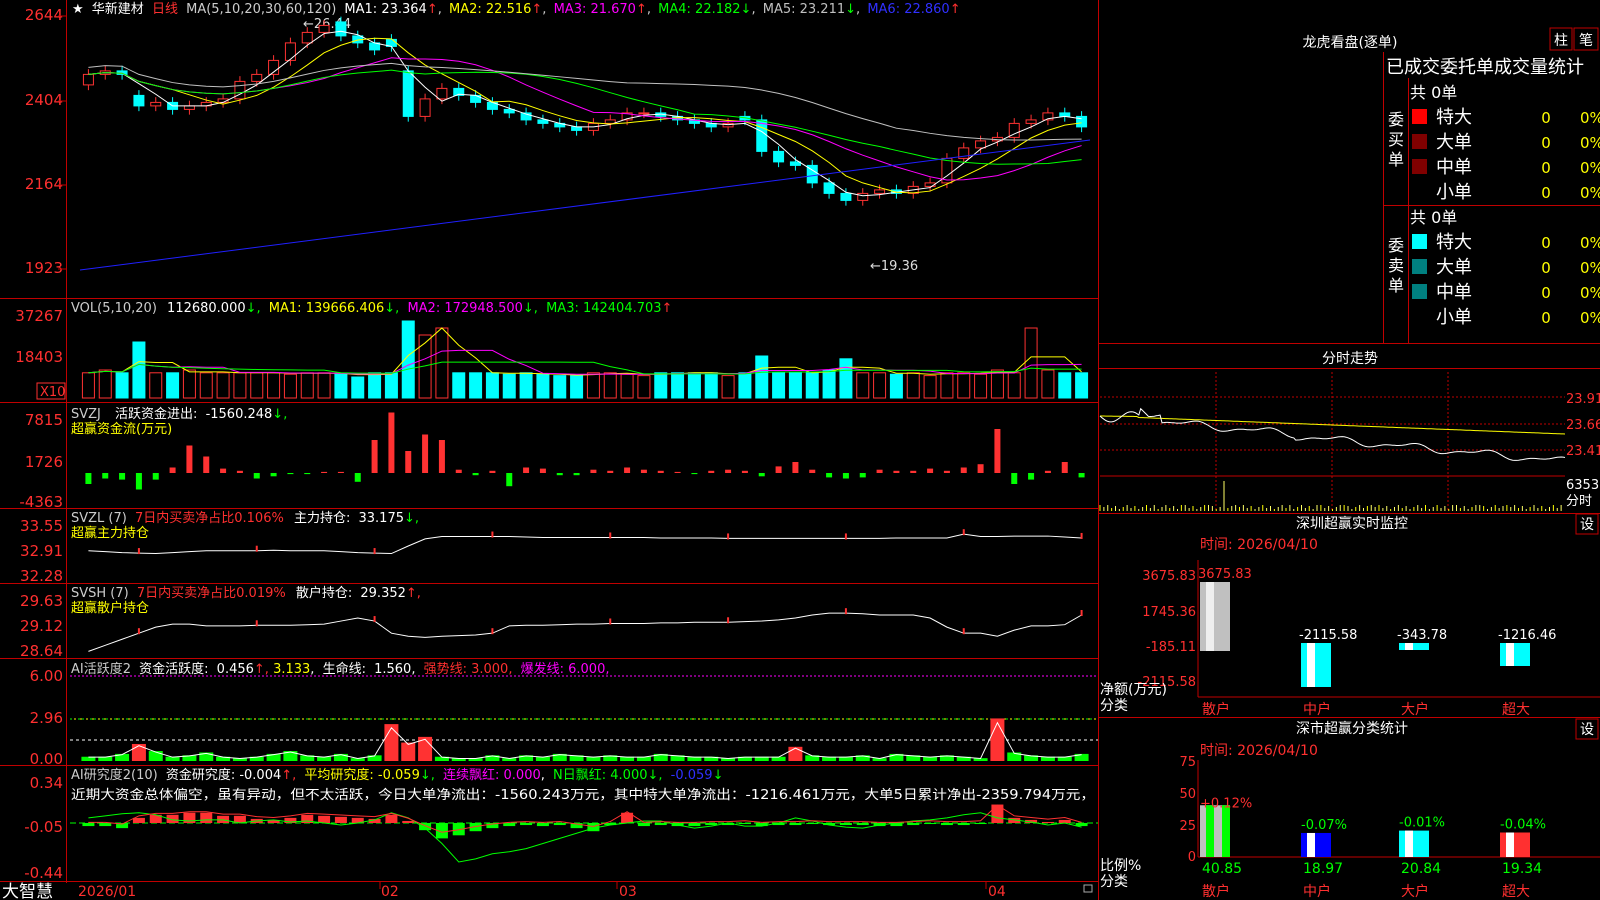 This screenshot has width=1600, height=900. I want to click on classify-settings-label: 设, so click(1587, 730).